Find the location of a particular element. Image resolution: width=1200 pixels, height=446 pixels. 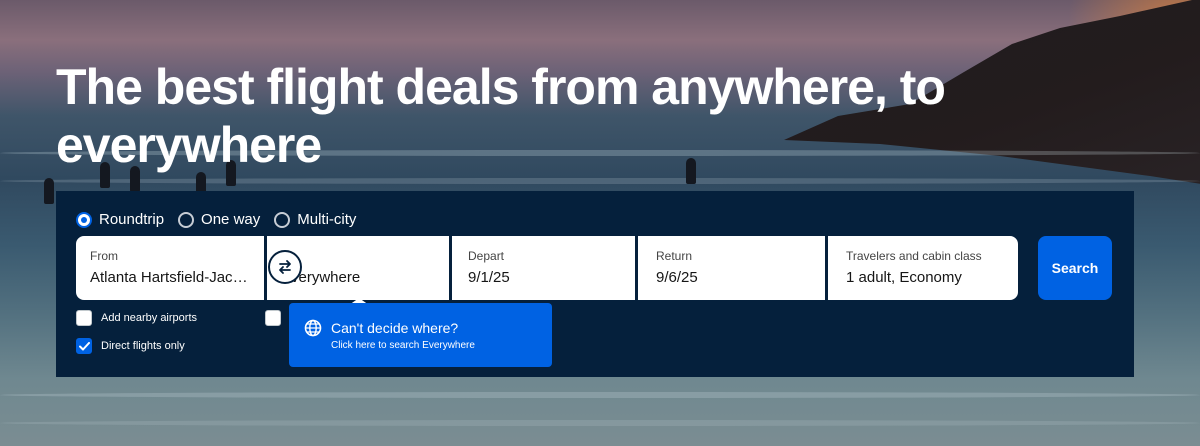

nearby-airports-option: Add nearby airports is located at coordinates (136, 318).